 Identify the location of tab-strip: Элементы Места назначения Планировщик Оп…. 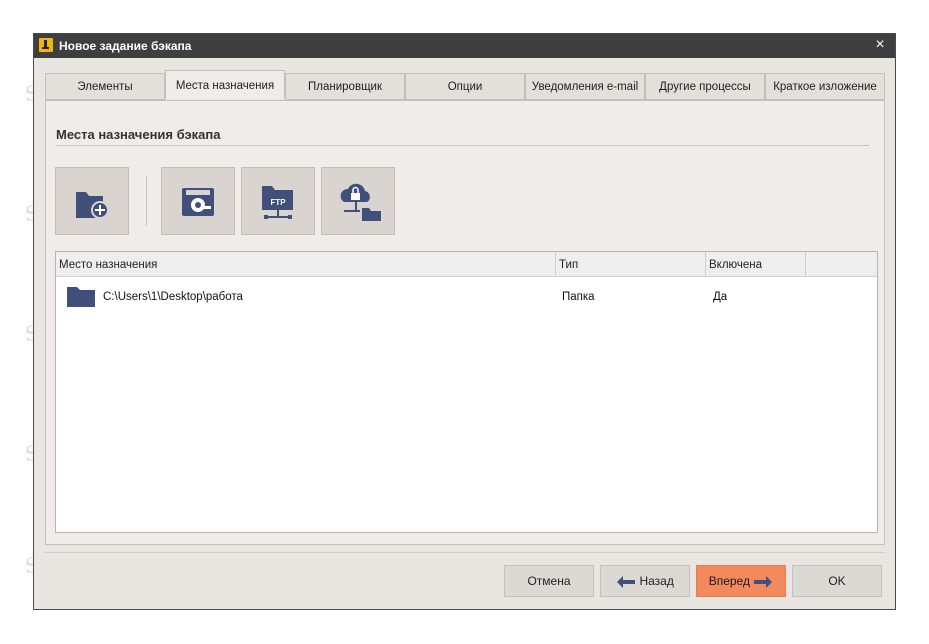
(465, 85).